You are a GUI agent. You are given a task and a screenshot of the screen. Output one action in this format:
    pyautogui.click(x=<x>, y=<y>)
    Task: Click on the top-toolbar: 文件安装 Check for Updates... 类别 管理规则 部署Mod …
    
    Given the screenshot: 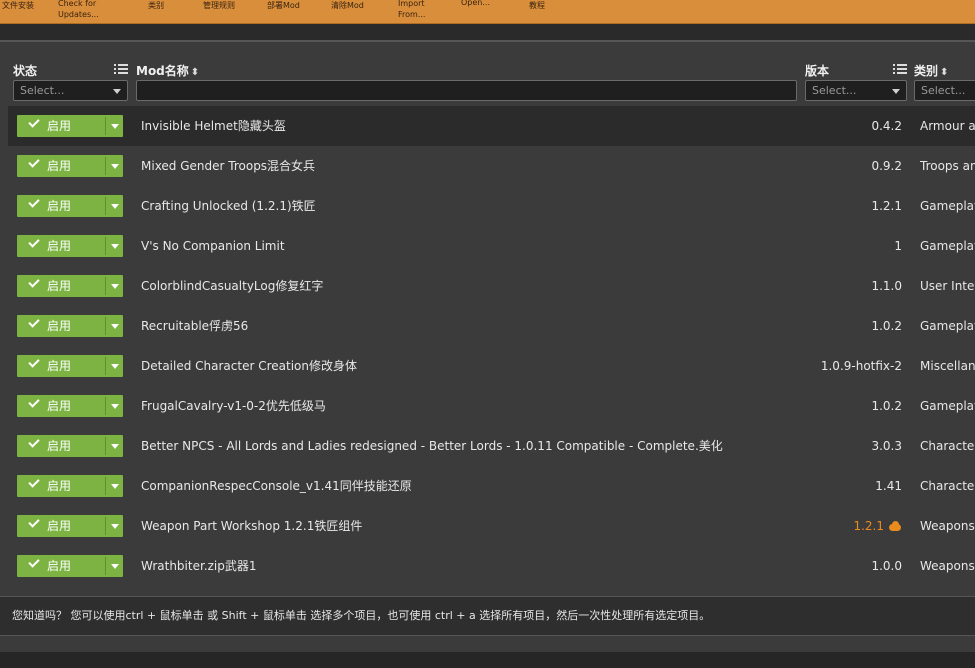 What is the action you would take?
    pyautogui.click(x=487, y=12)
    